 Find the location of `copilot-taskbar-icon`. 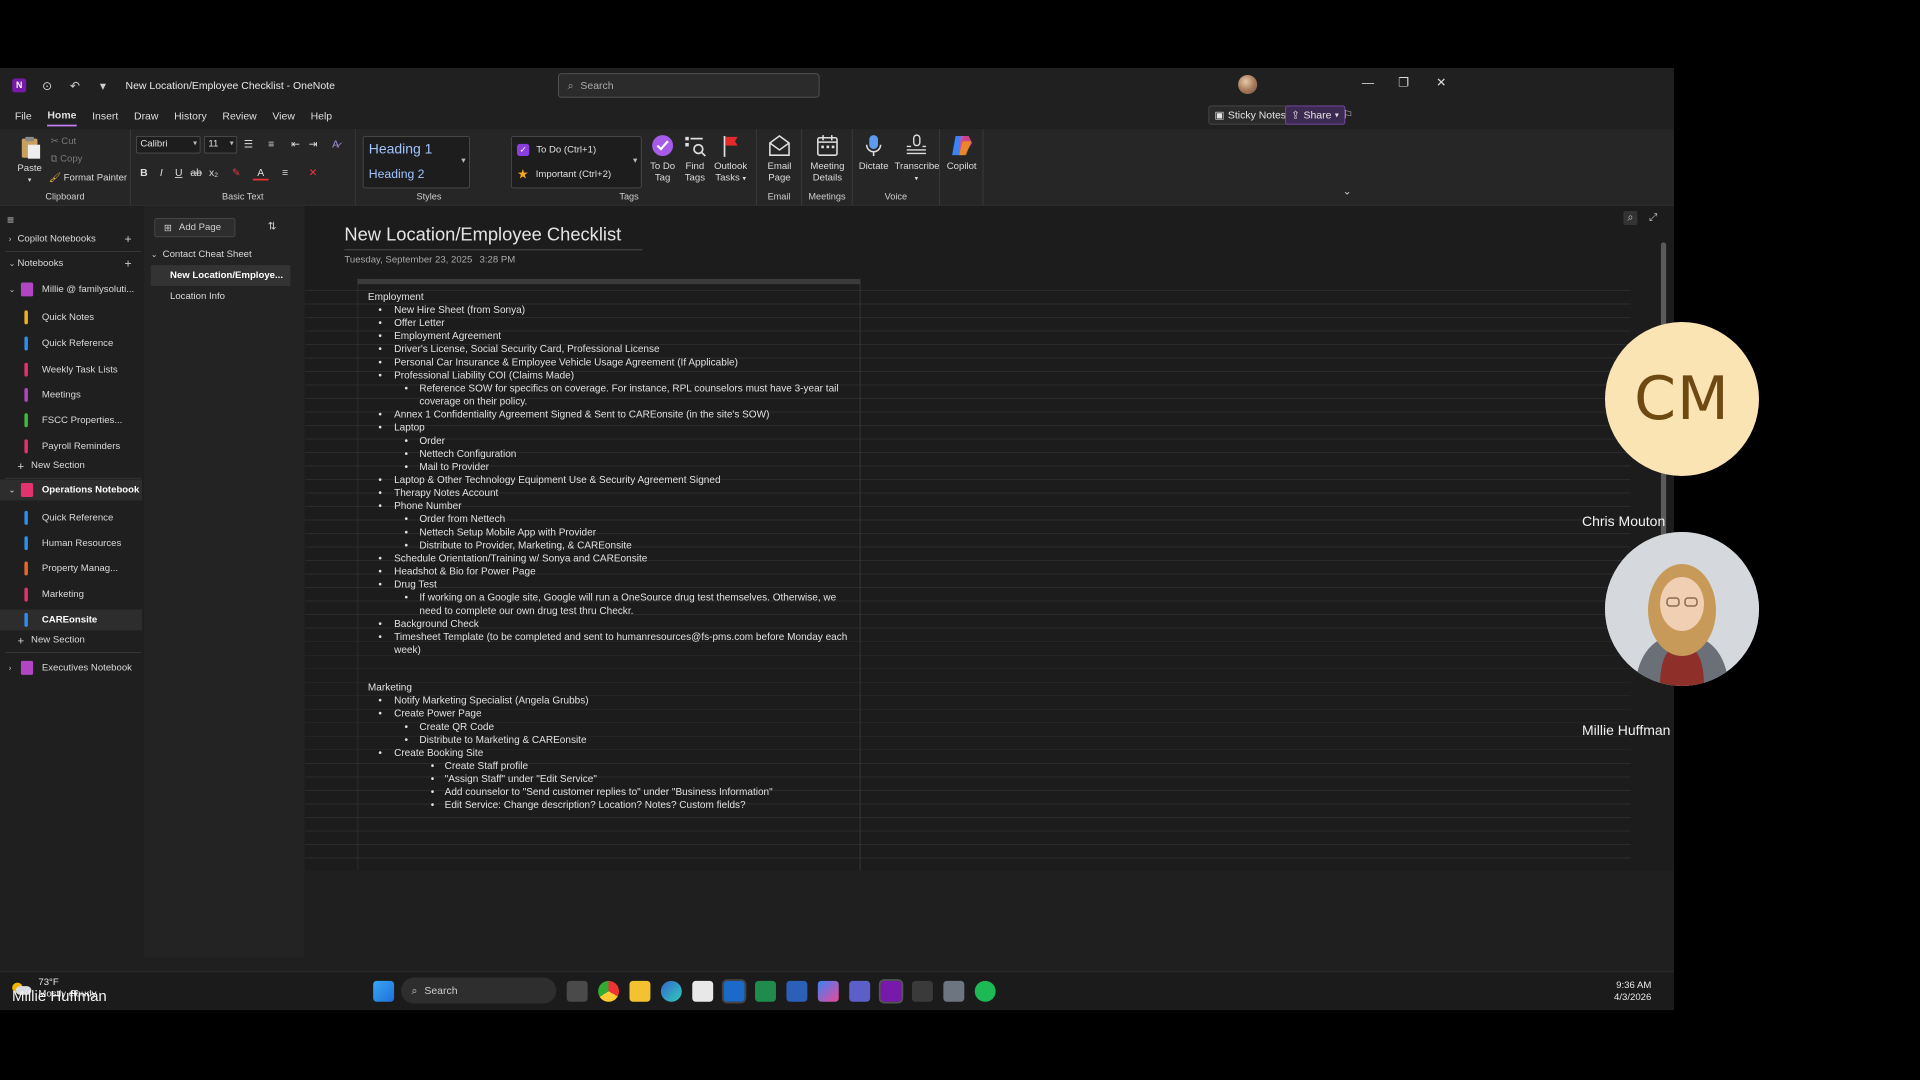

copilot-taskbar-icon is located at coordinates (828, 991).